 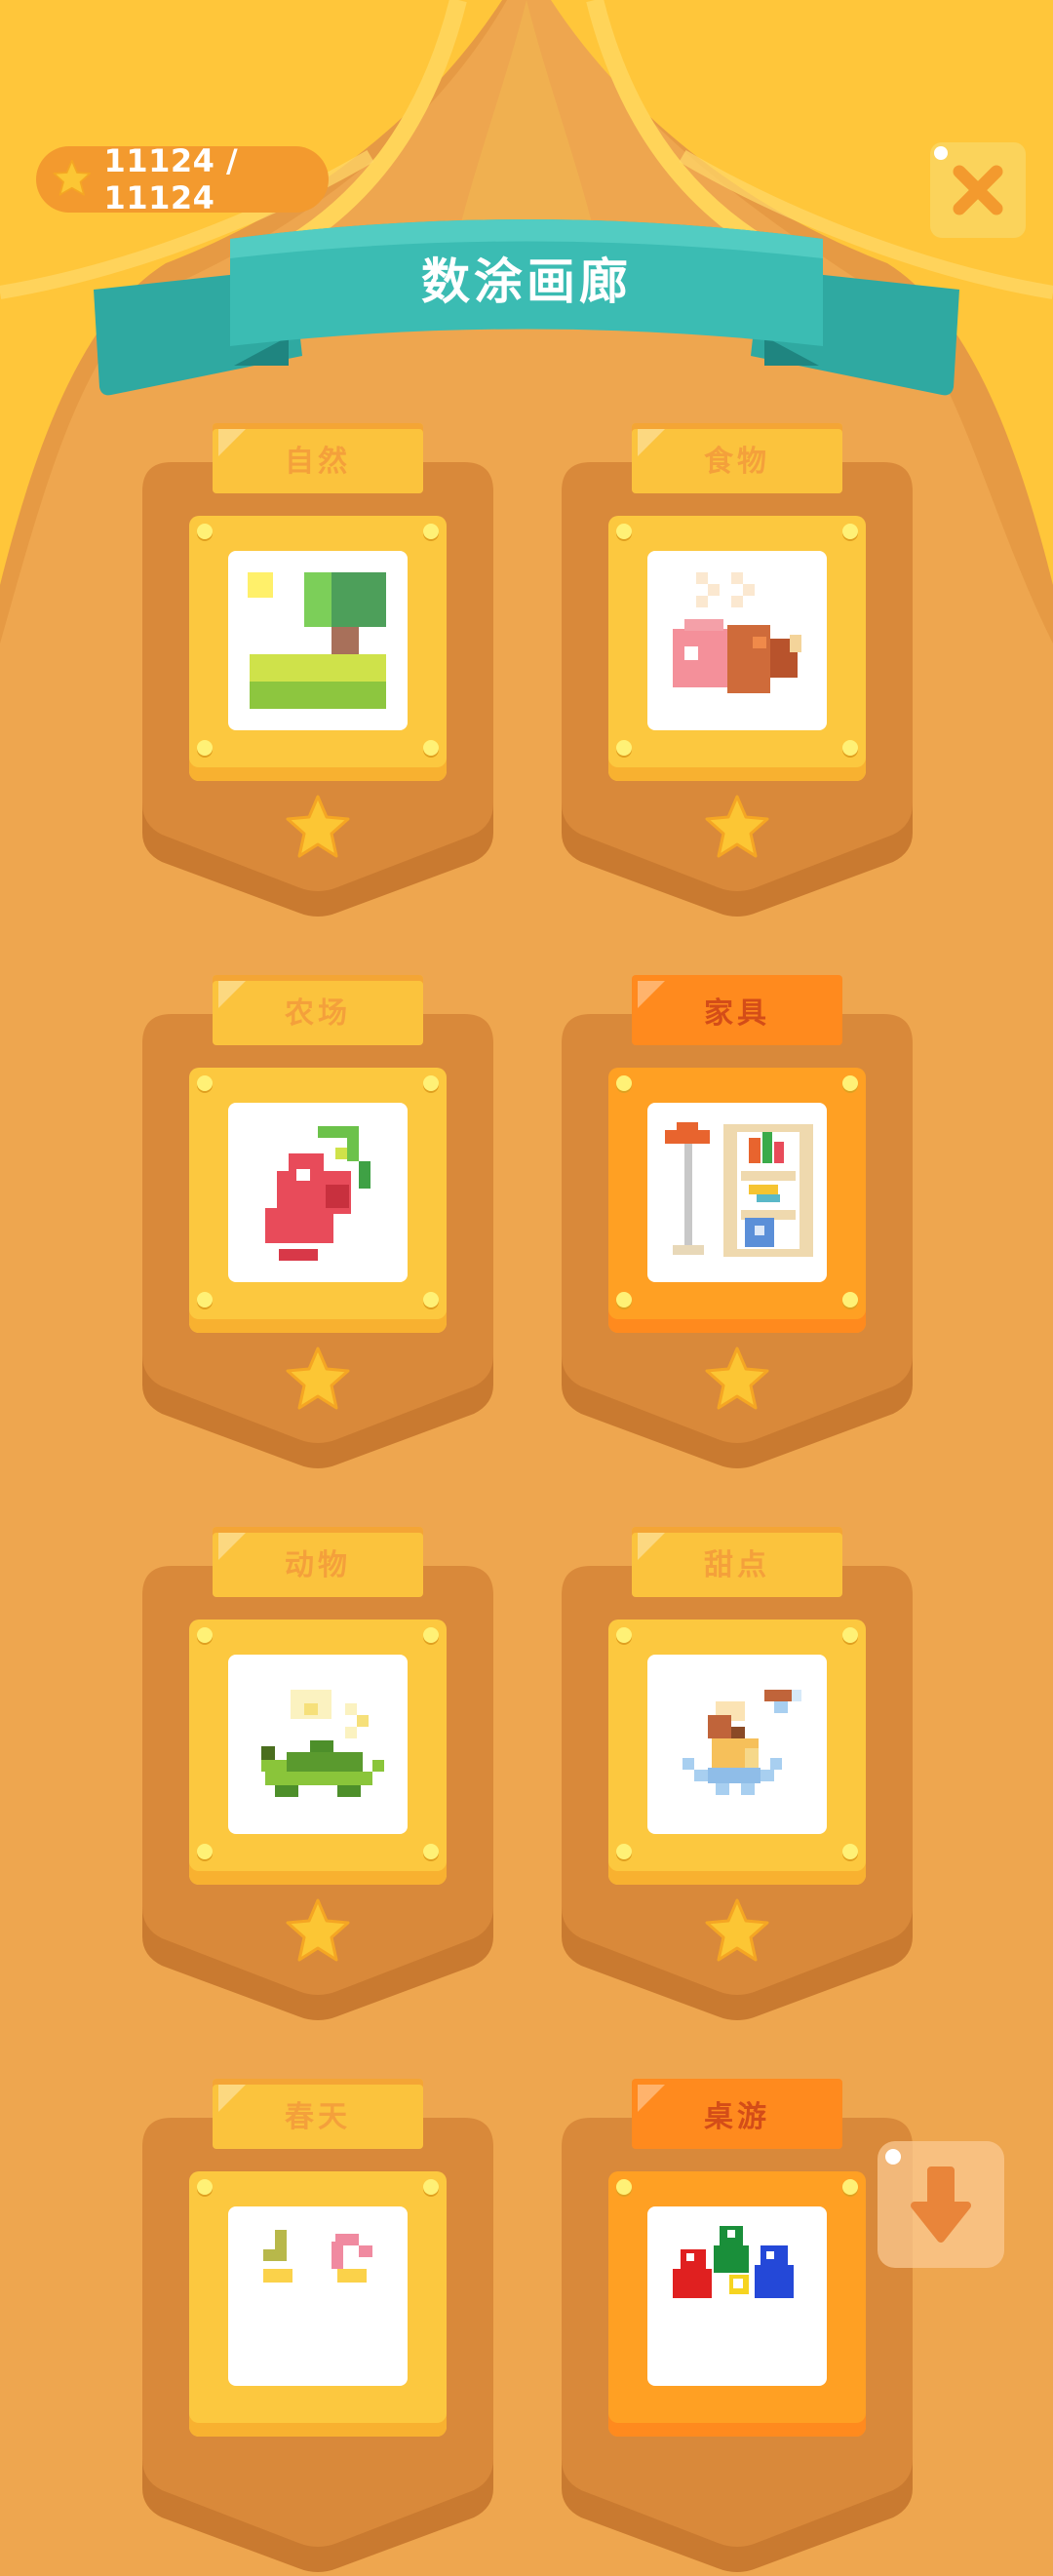 I want to click on category-label: 家具, so click(x=737, y=1013).